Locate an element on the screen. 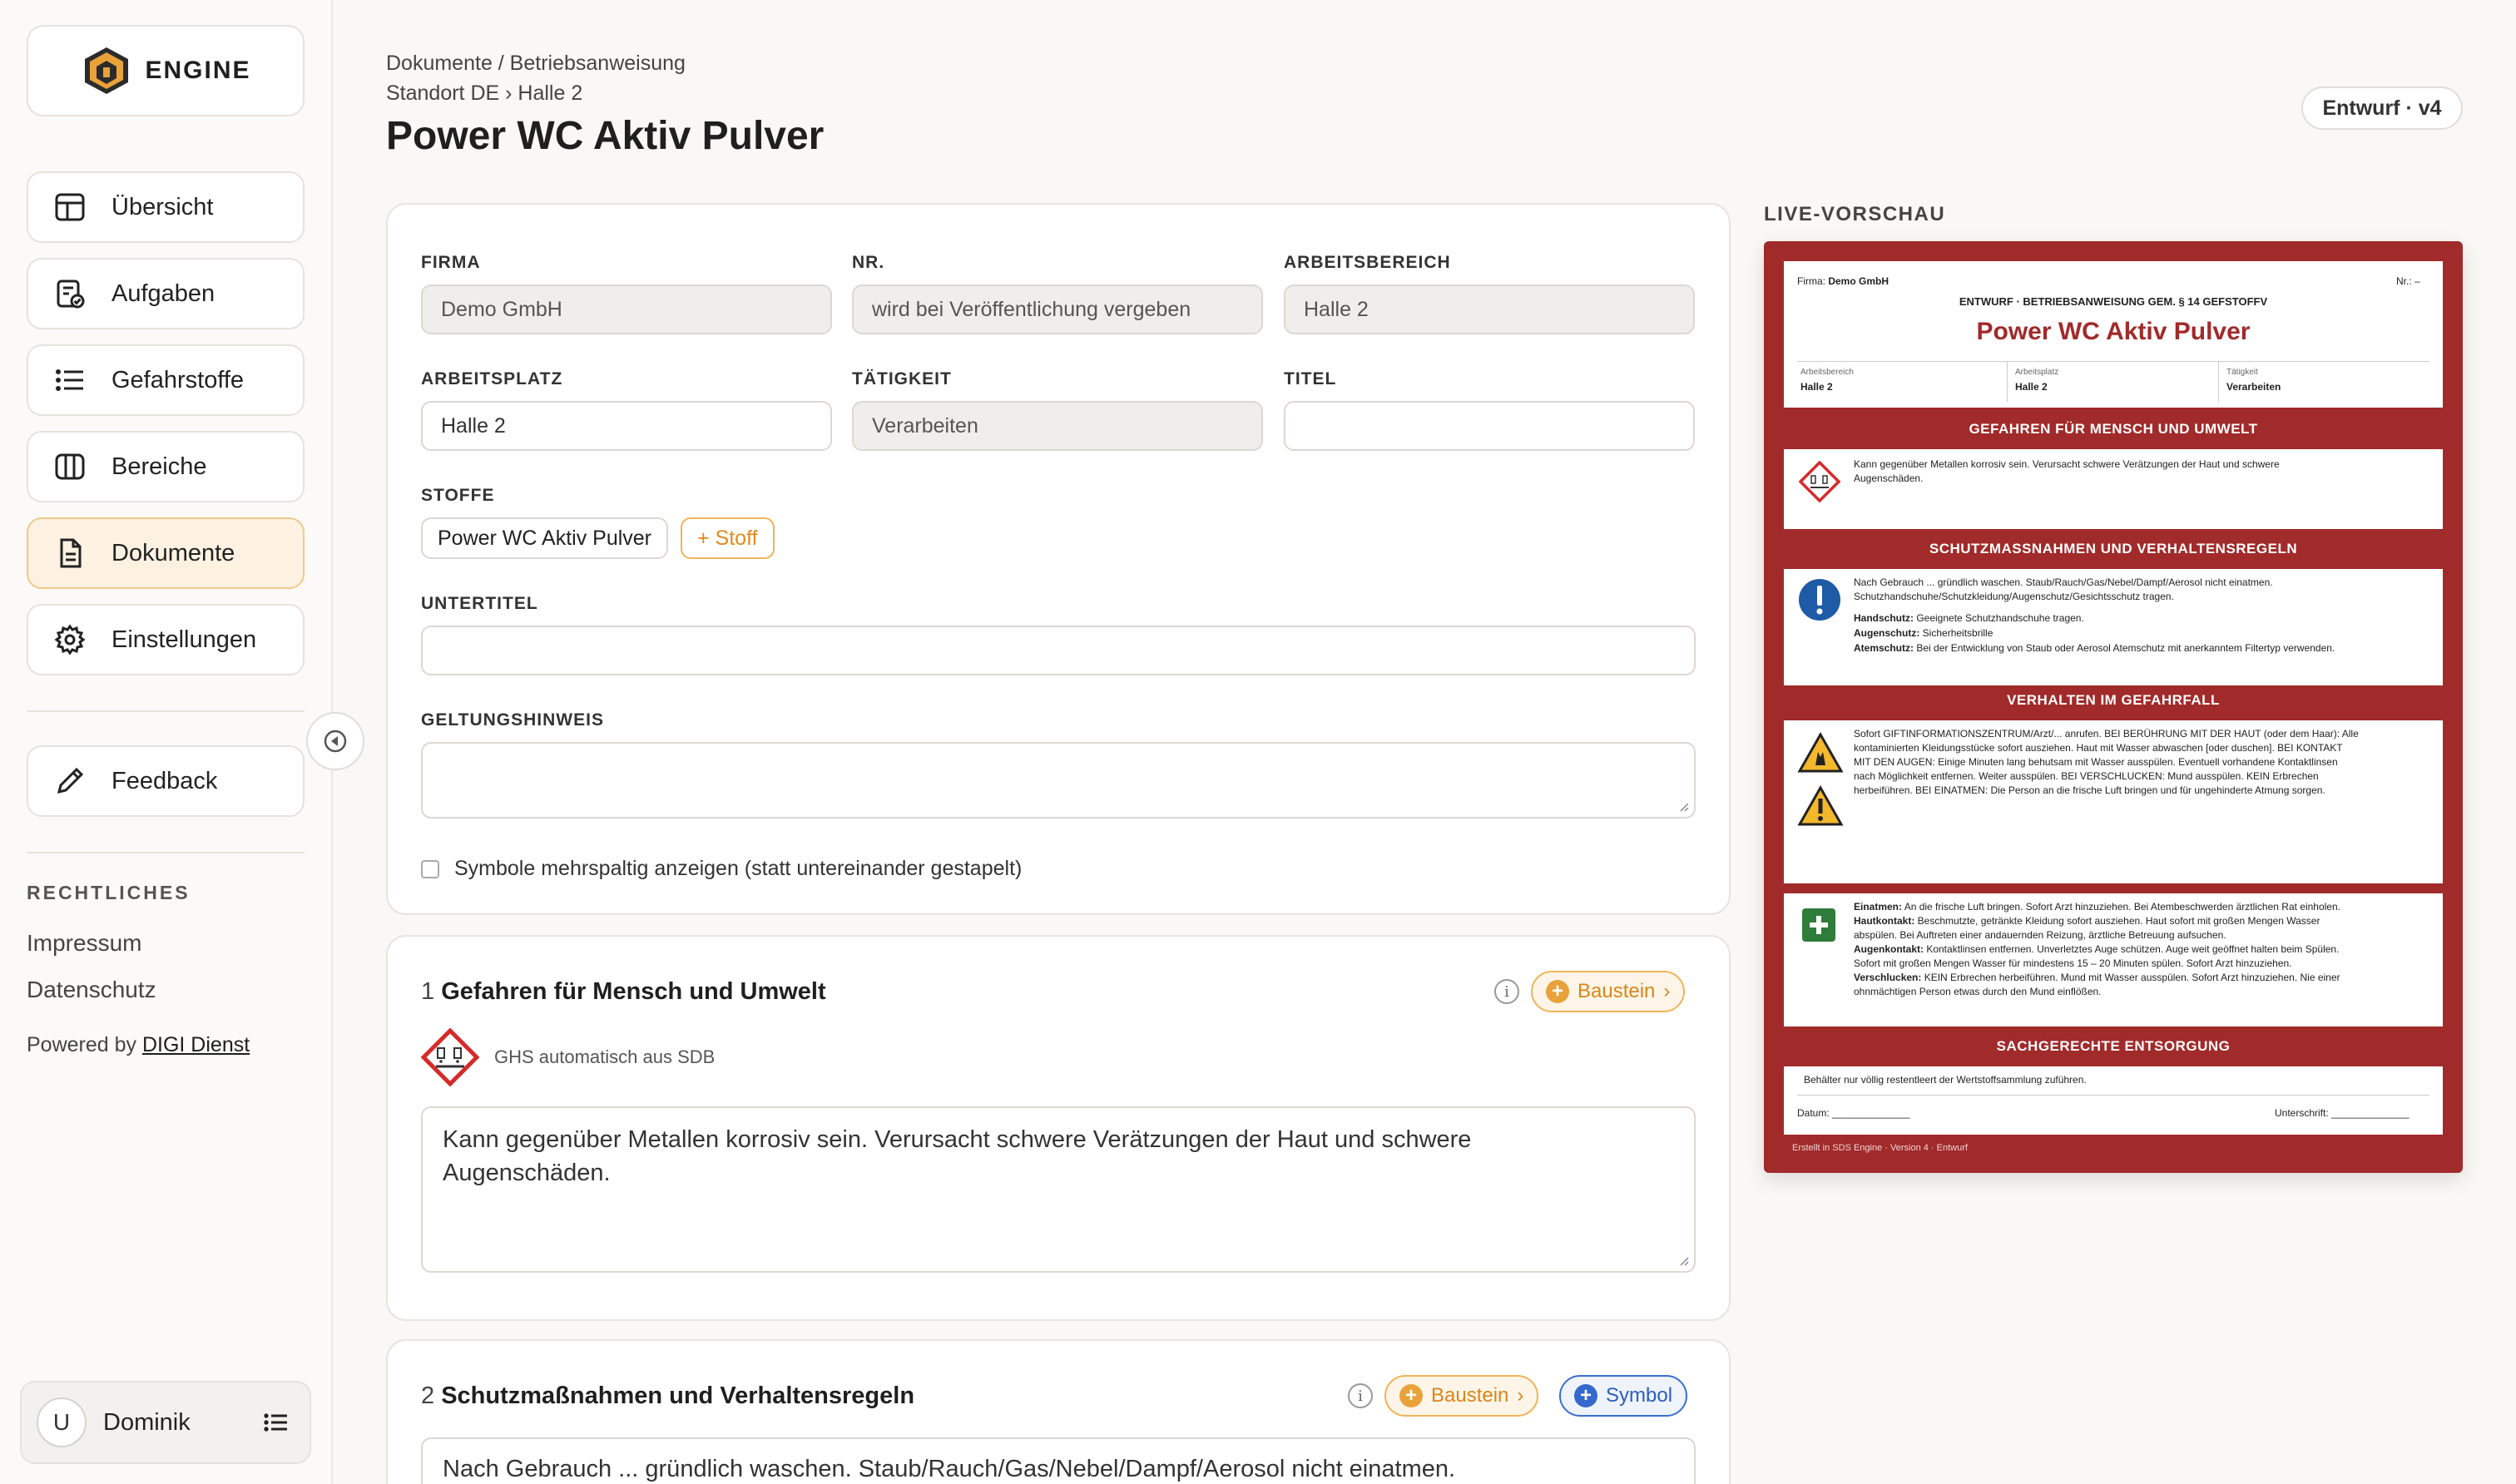 Image resolution: width=2516 pixels, height=1484 pixels. symbol-button: + Symbol is located at coordinates (1624, 1396).